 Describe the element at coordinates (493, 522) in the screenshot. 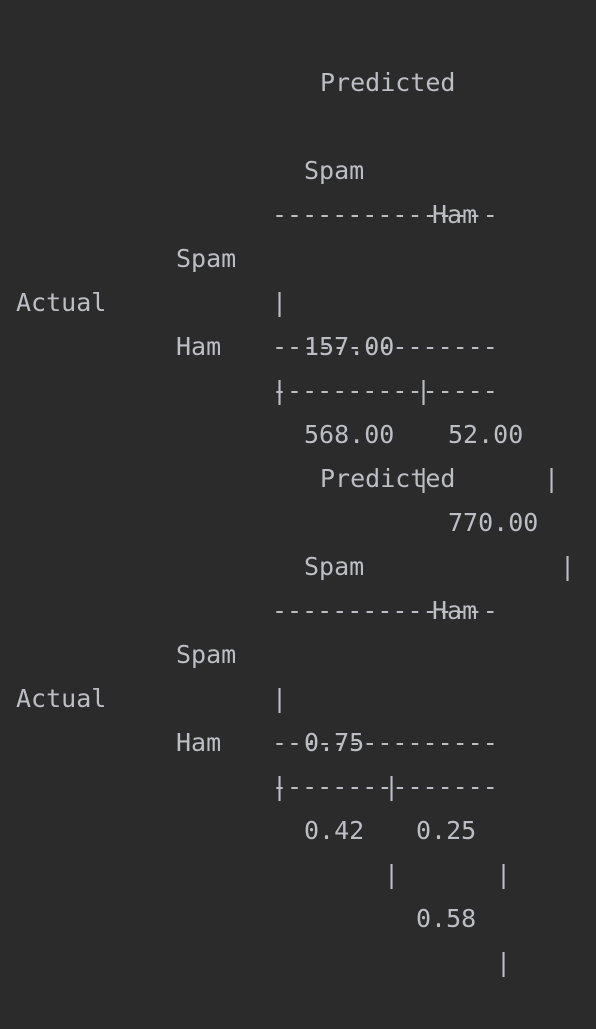

I see `cell-ham-ham: 770.00` at that location.